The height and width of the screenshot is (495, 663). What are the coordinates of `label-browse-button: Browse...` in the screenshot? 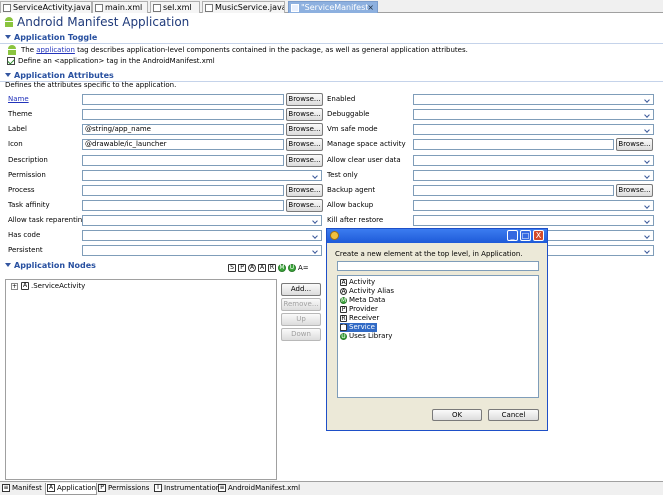 It's located at (304, 129).